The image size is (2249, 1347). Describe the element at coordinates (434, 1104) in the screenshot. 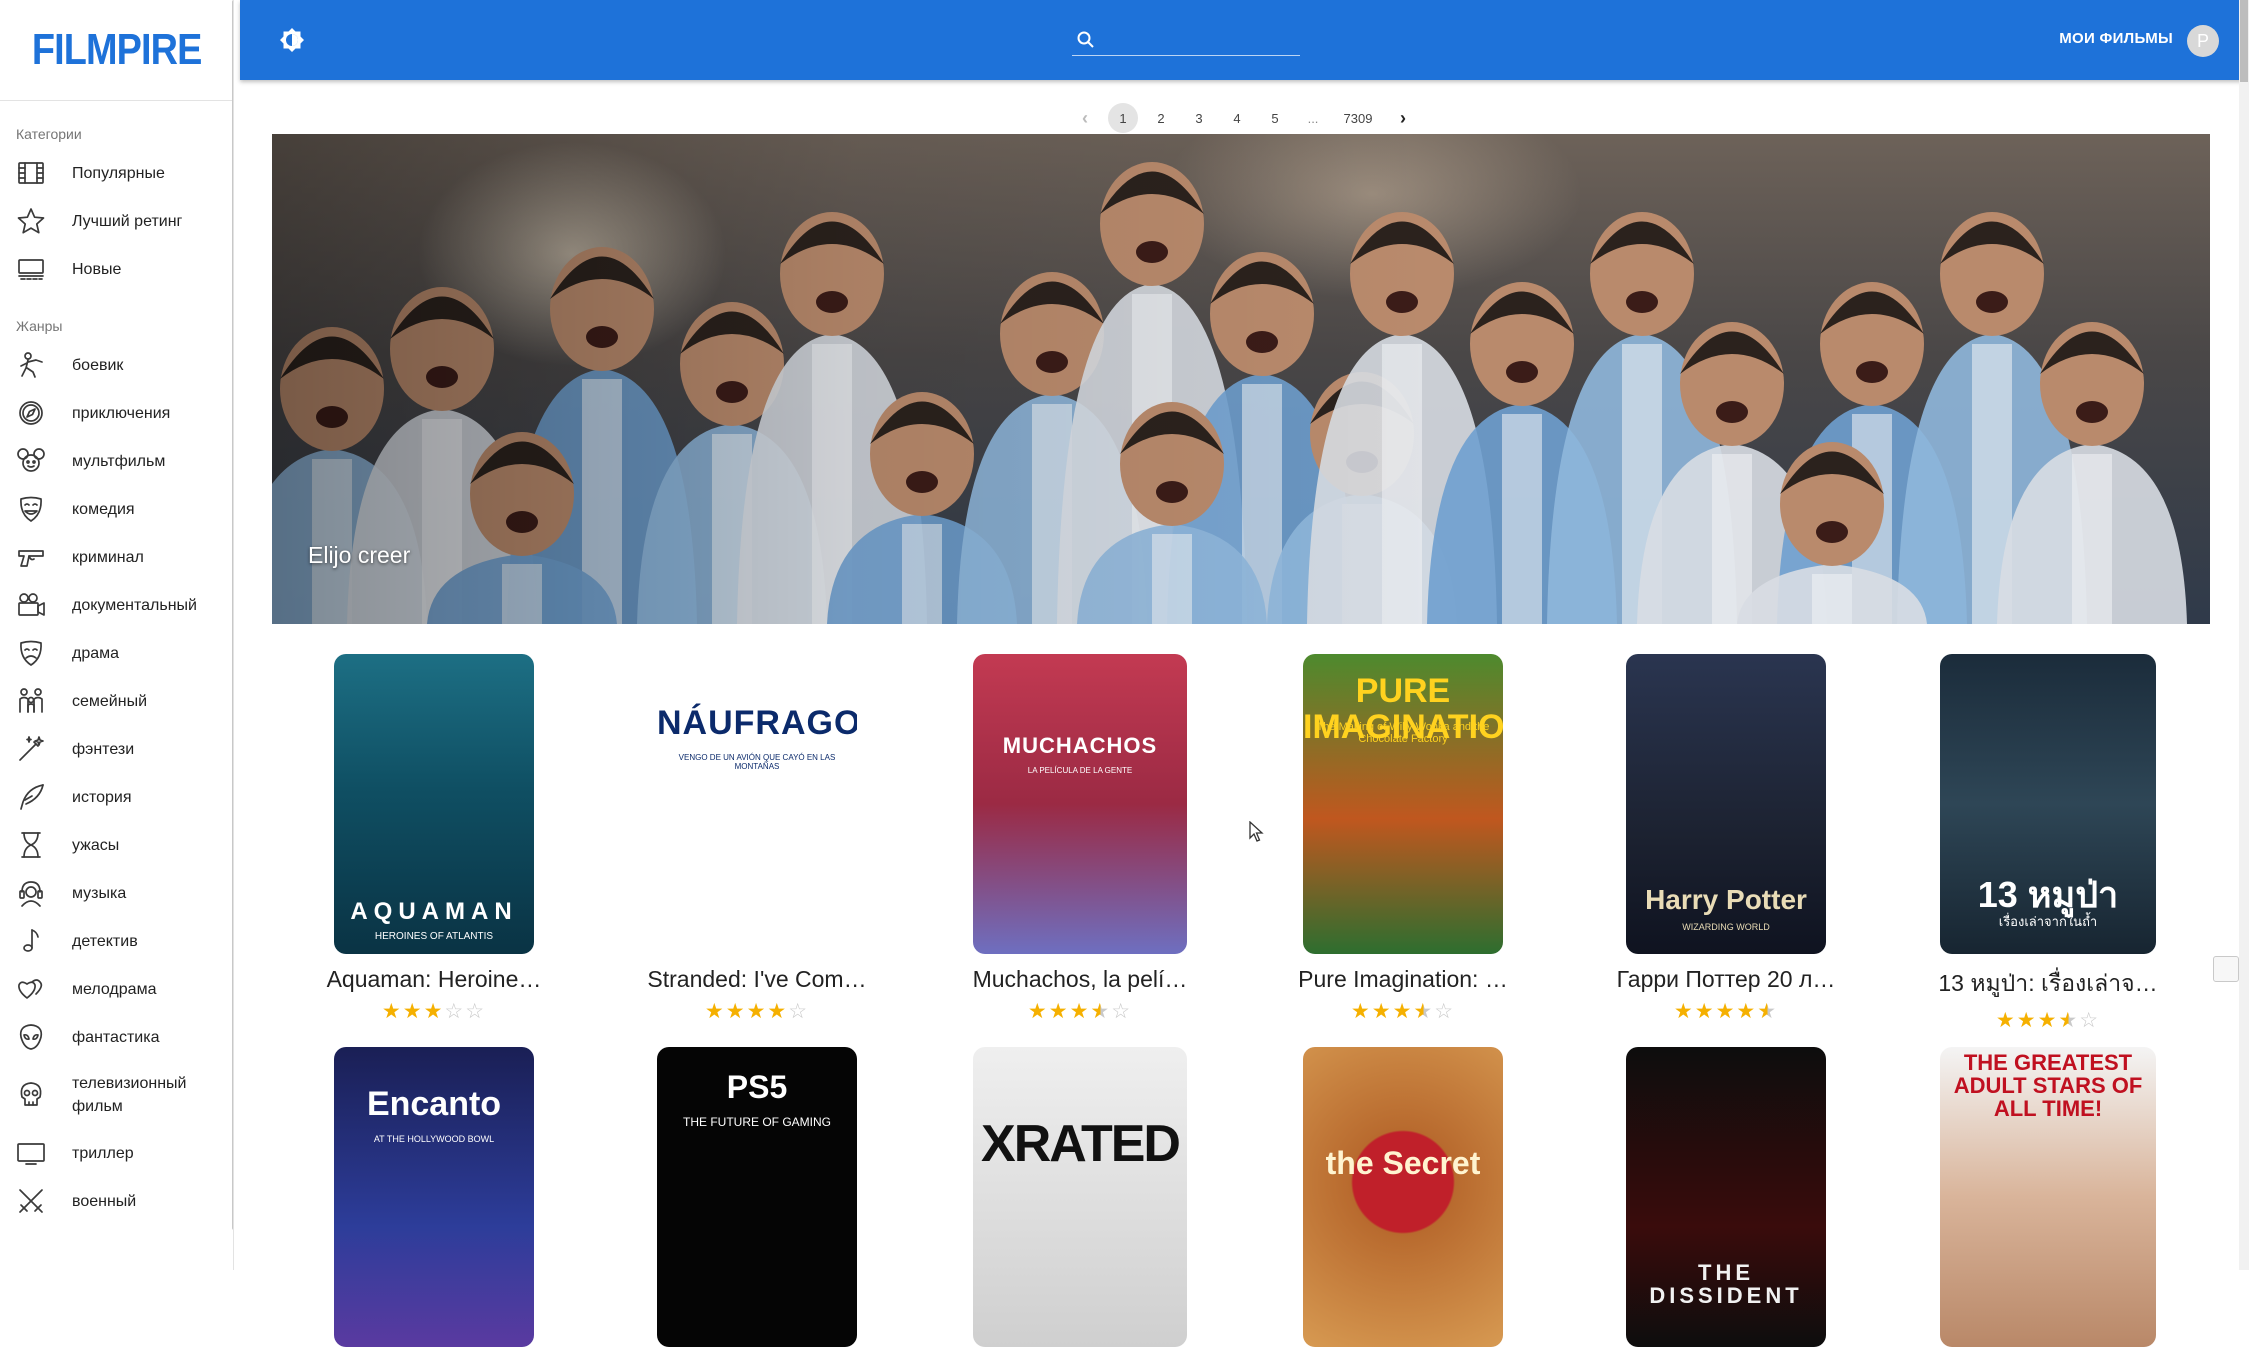

I see `poster-title: Encanto` at that location.